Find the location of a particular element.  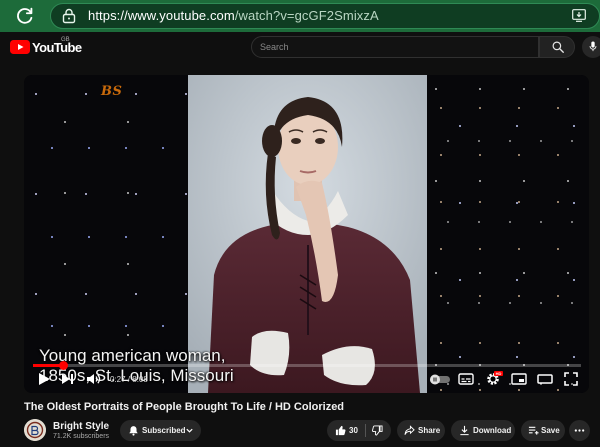

install-app-icon is located at coordinates (579, 15).